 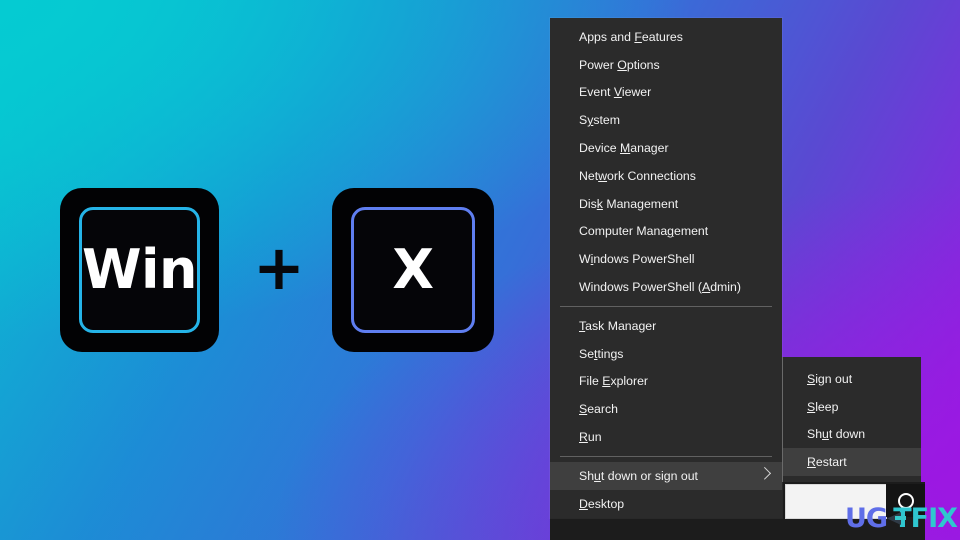 What do you see at coordinates (601, 353) in the screenshot?
I see `menu-item-label: Settings` at bounding box center [601, 353].